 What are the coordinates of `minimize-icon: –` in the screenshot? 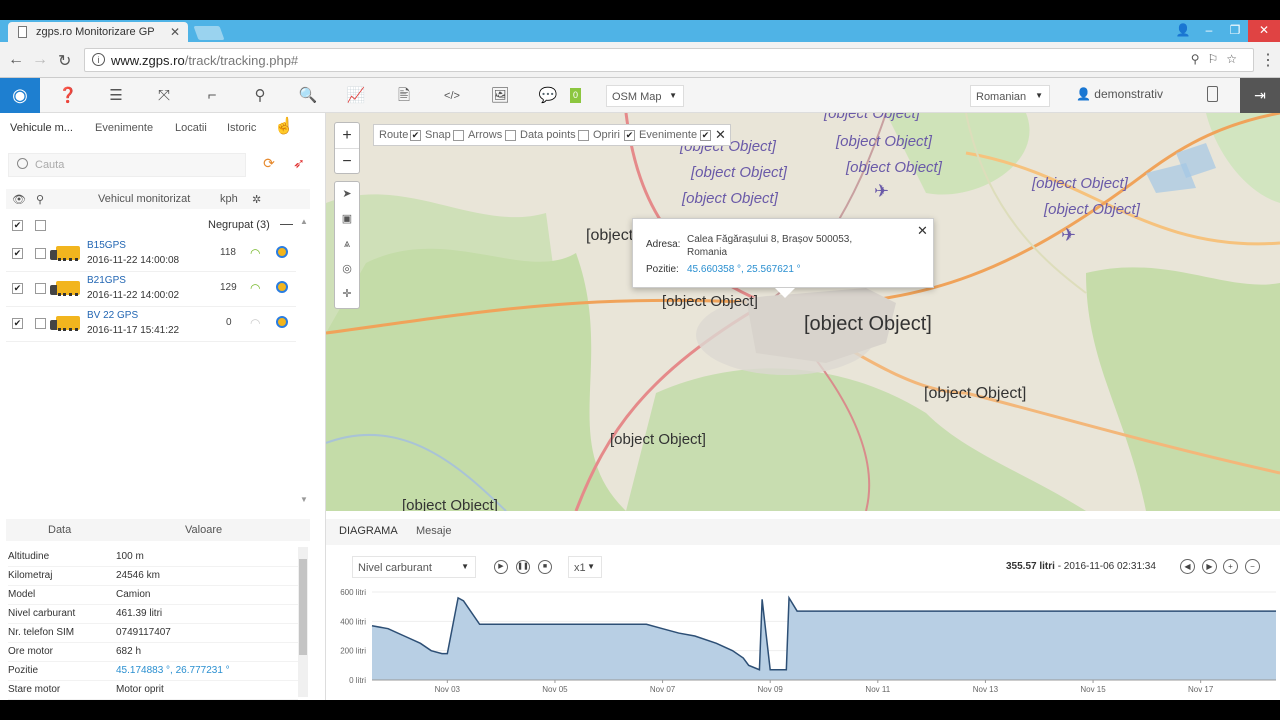 It's located at (1209, 31).